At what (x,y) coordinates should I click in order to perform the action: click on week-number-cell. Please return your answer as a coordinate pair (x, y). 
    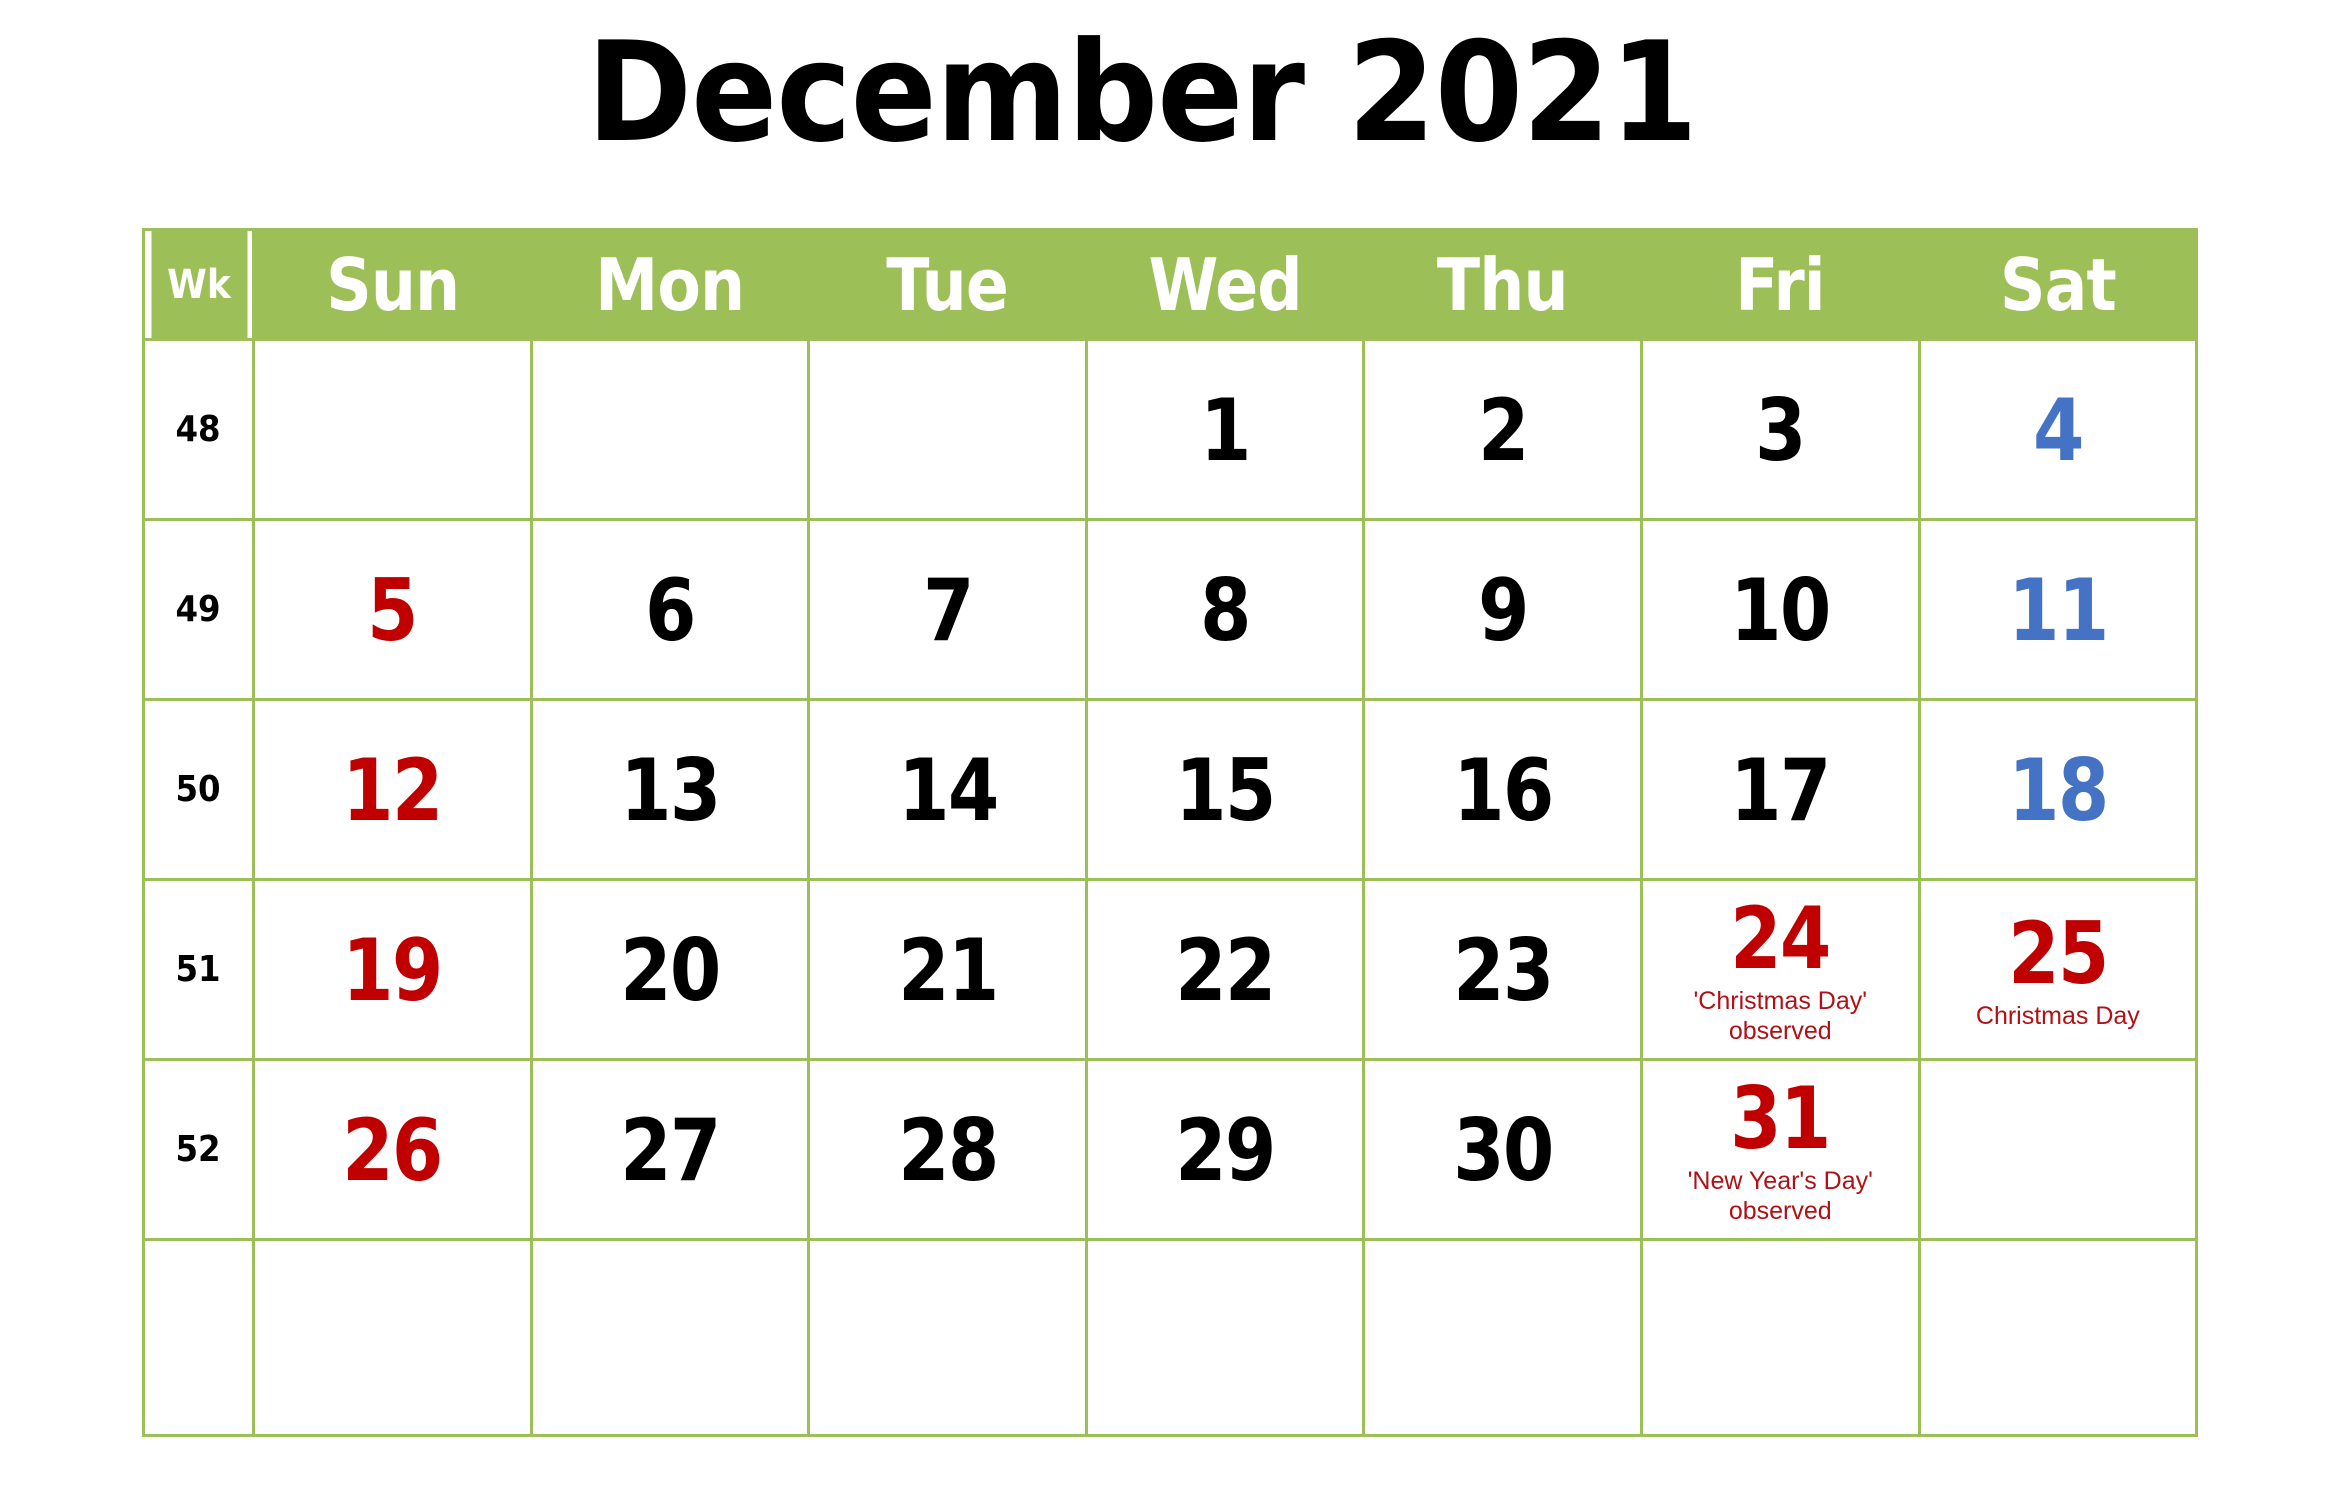
    Looking at the image, I should click on (198, 1337).